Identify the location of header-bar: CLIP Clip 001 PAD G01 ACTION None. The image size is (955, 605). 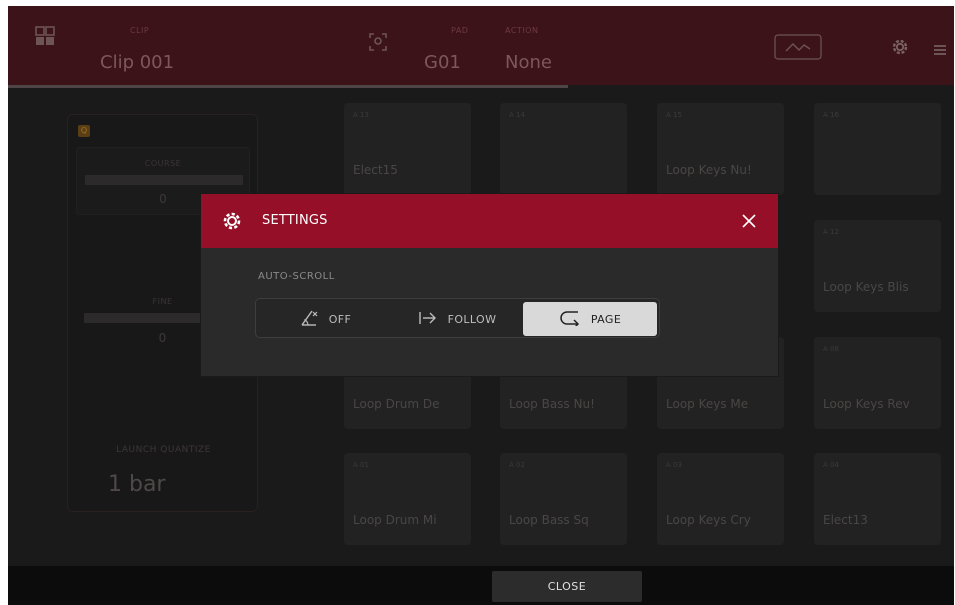
(481, 45).